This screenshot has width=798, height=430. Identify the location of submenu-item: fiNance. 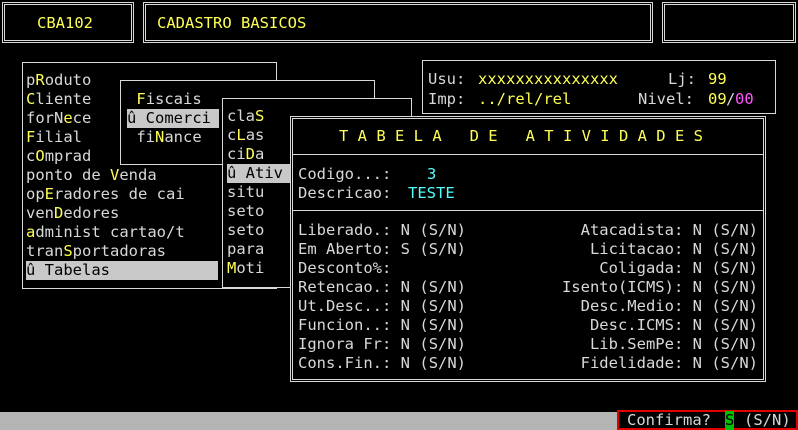
(173, 137).